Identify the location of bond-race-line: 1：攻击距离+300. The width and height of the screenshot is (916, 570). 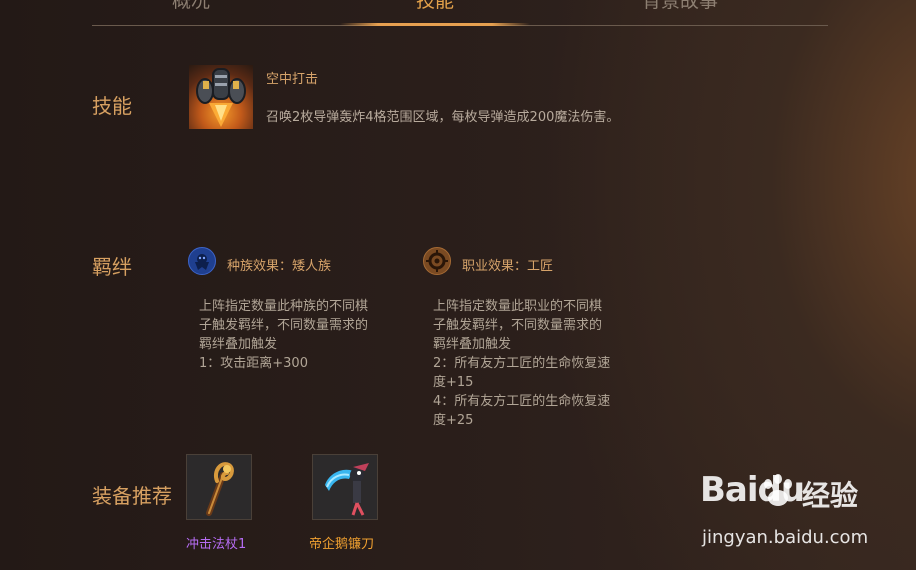
(253, 363).